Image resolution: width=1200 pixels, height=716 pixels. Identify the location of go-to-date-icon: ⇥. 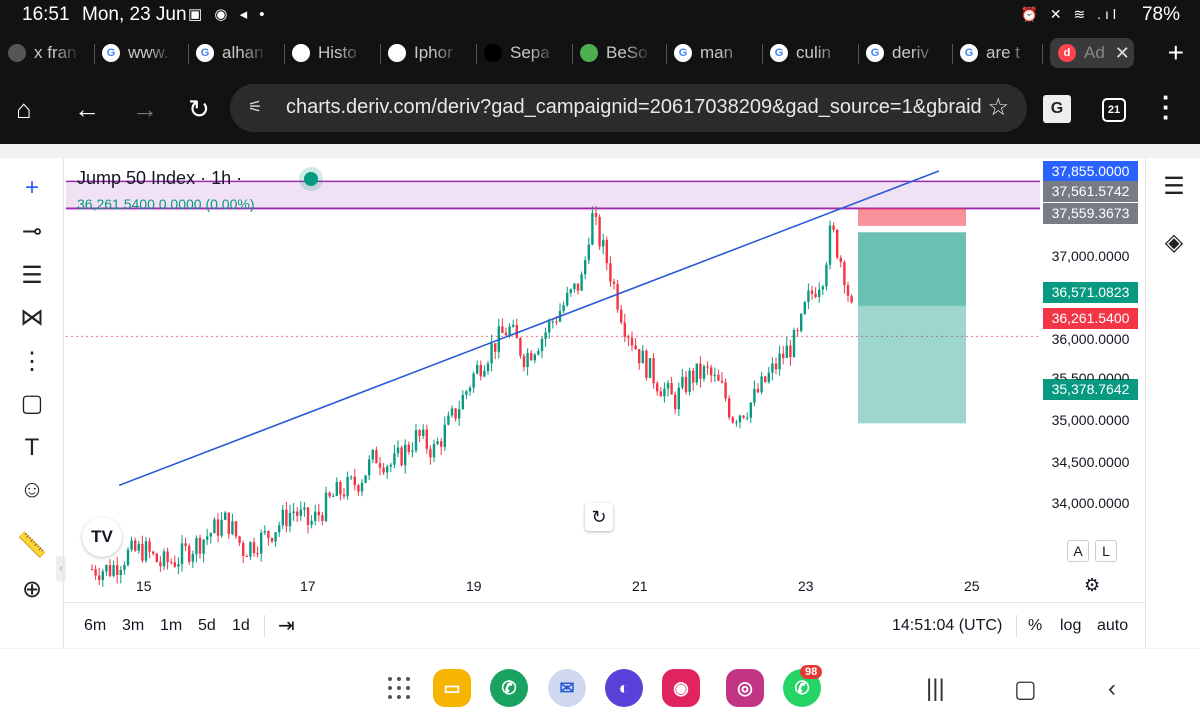
(286, 625).